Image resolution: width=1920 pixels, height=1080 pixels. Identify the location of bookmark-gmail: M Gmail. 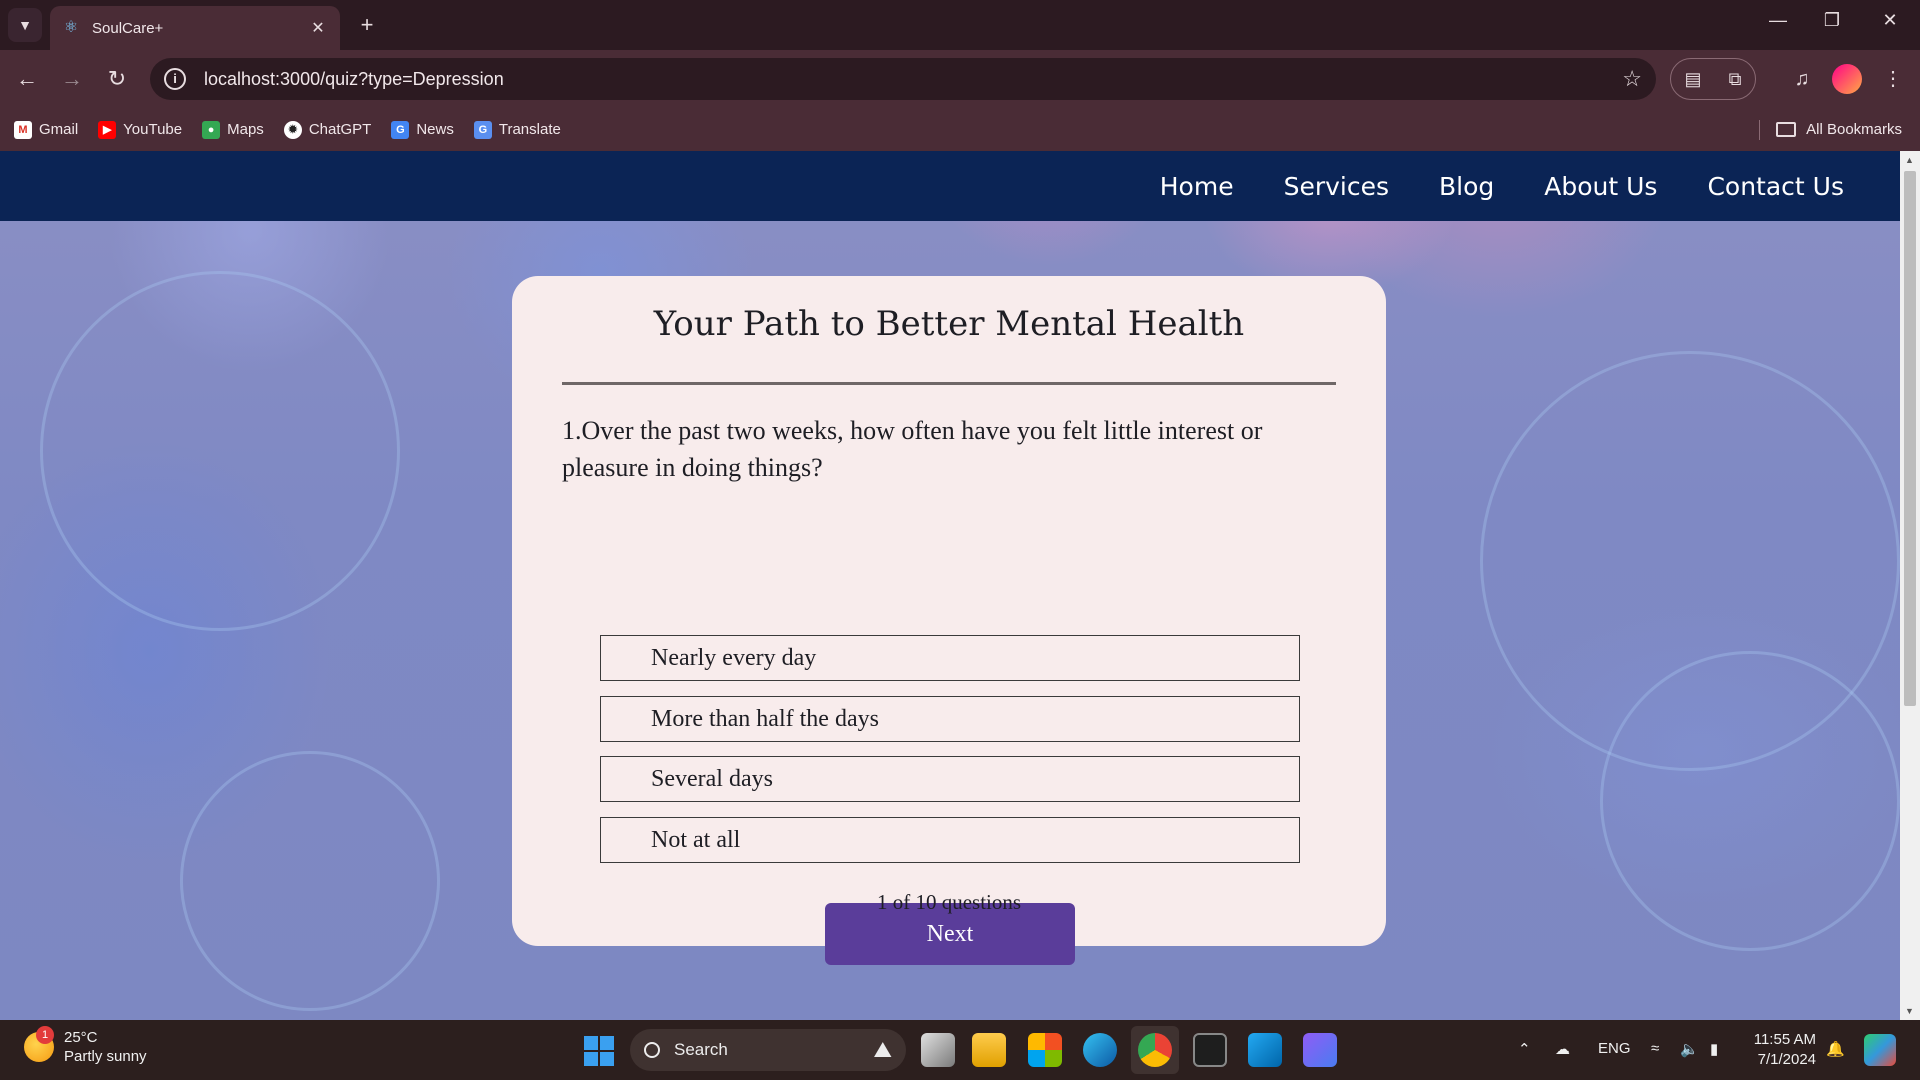
(46, 129).